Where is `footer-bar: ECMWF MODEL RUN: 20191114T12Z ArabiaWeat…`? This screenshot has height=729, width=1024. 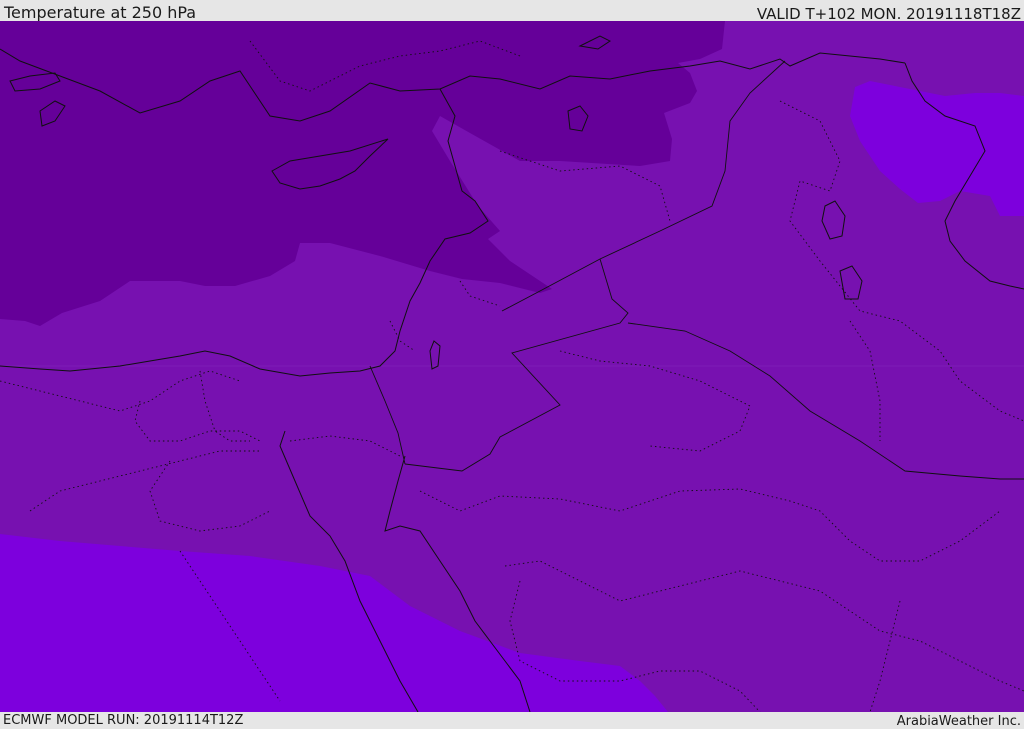
footer-bar: ECMWF MODEL RUN: 20191114T12Z ArabiaWeat… is located at coordinates (512, 720).